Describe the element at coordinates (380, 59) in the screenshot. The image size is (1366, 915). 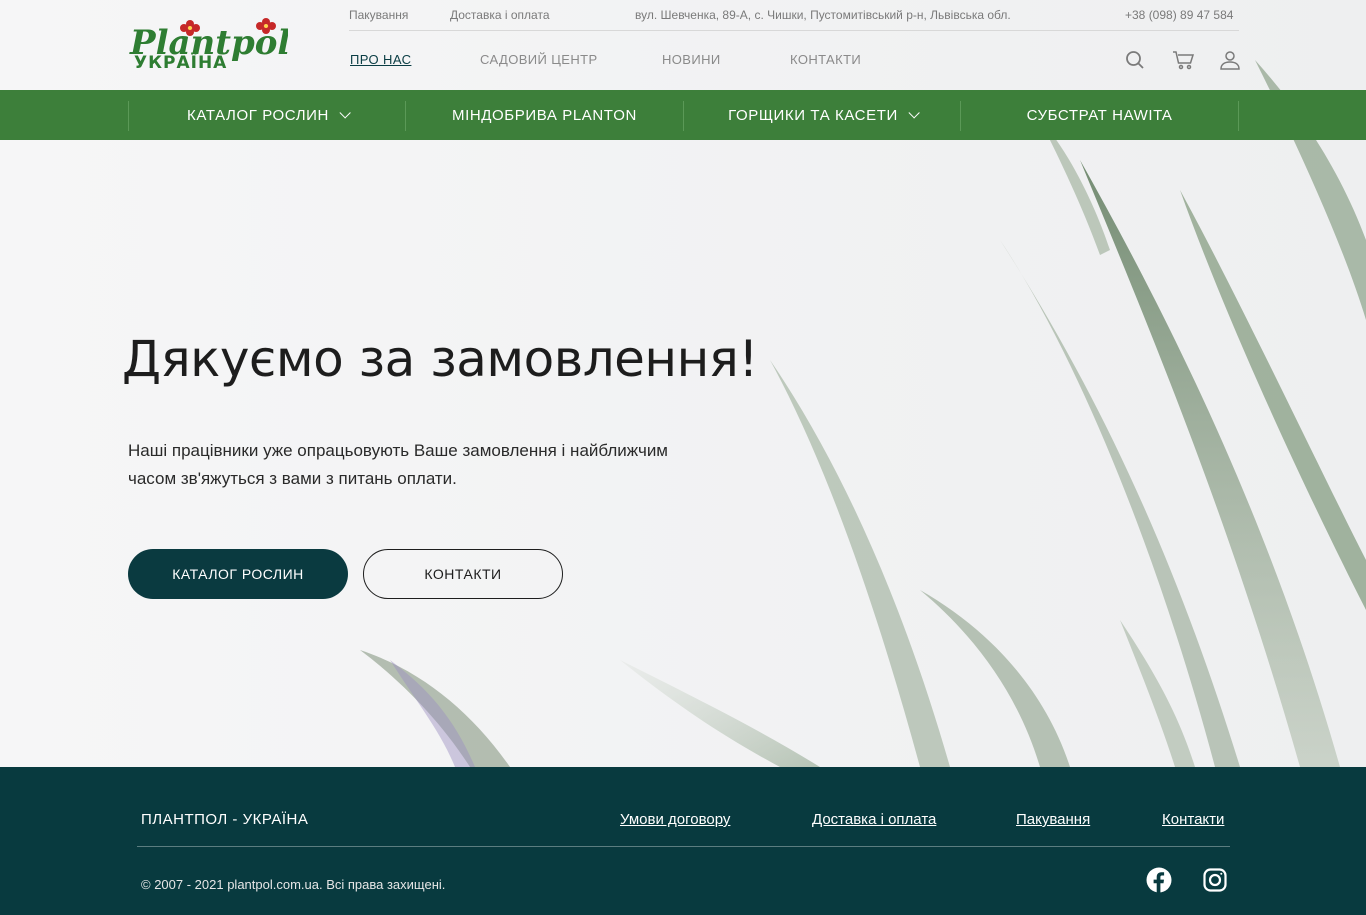
I see `nav-item-about: ПРО НАС` at that location.